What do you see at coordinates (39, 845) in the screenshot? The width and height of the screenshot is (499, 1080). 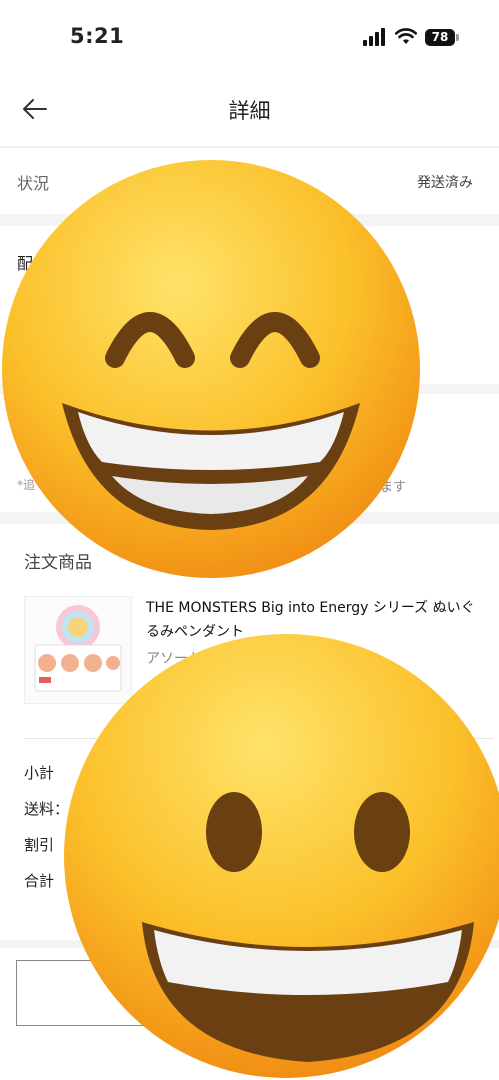 I see `discount-label: 割引` at bounding box center [39, 845].